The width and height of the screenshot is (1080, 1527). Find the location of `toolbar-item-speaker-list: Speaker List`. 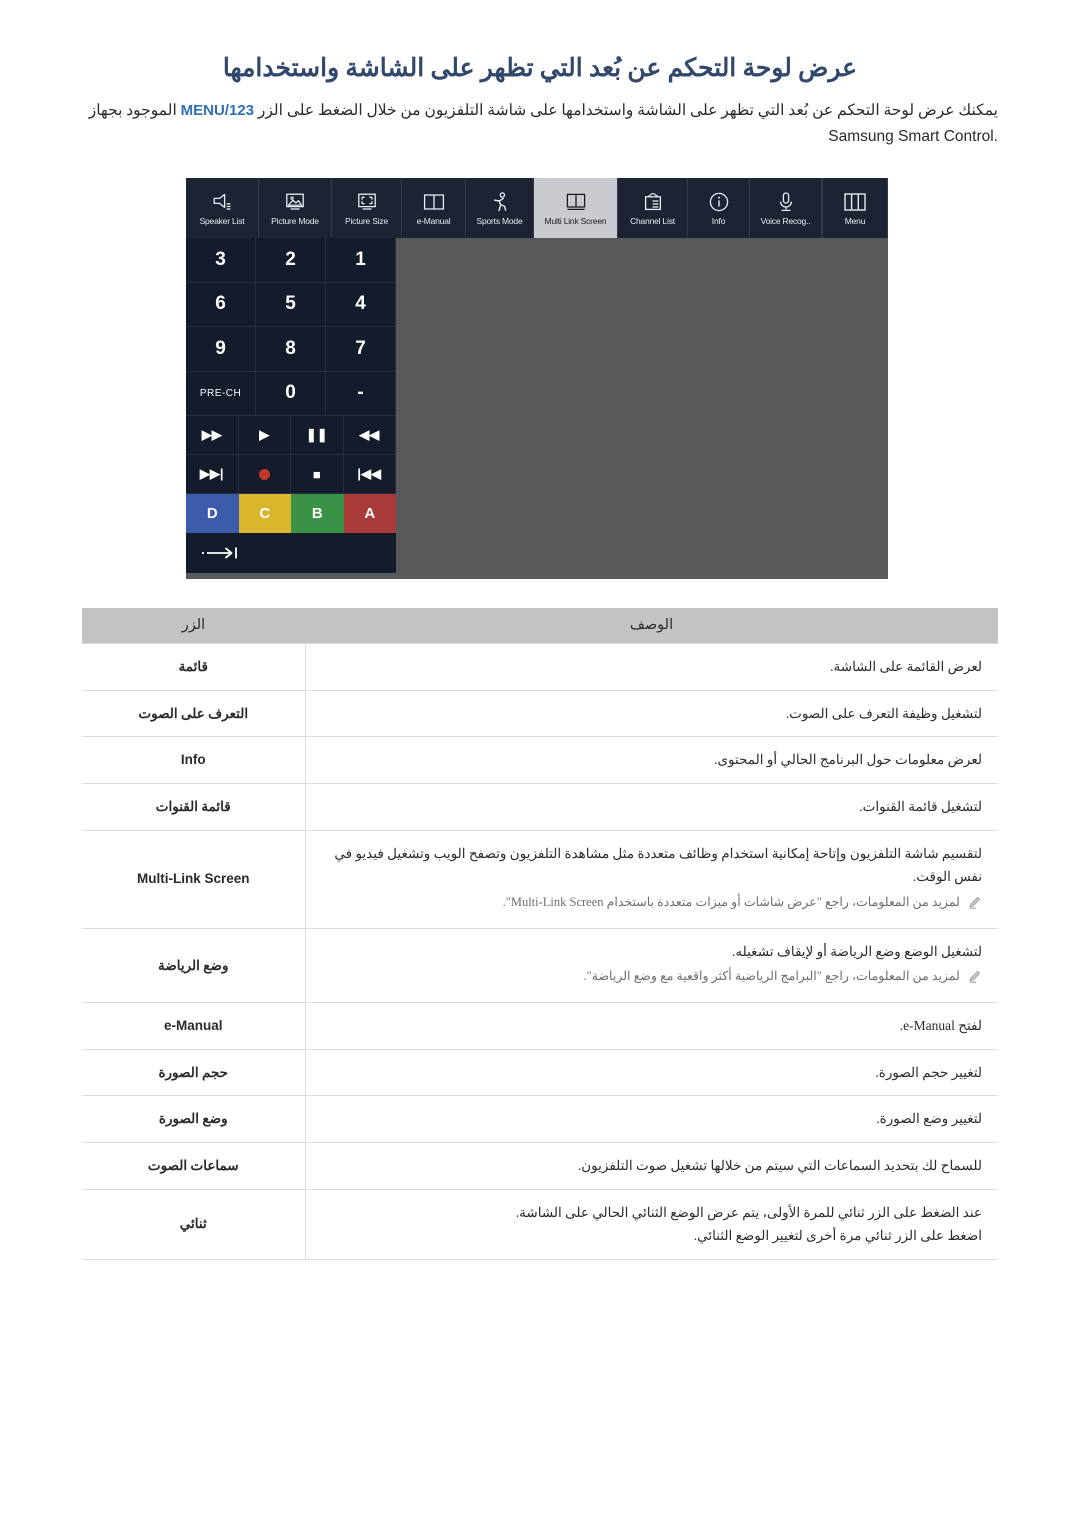

toolbar-item-speaker-list: Speaker List is located at coordinates (222, 208).